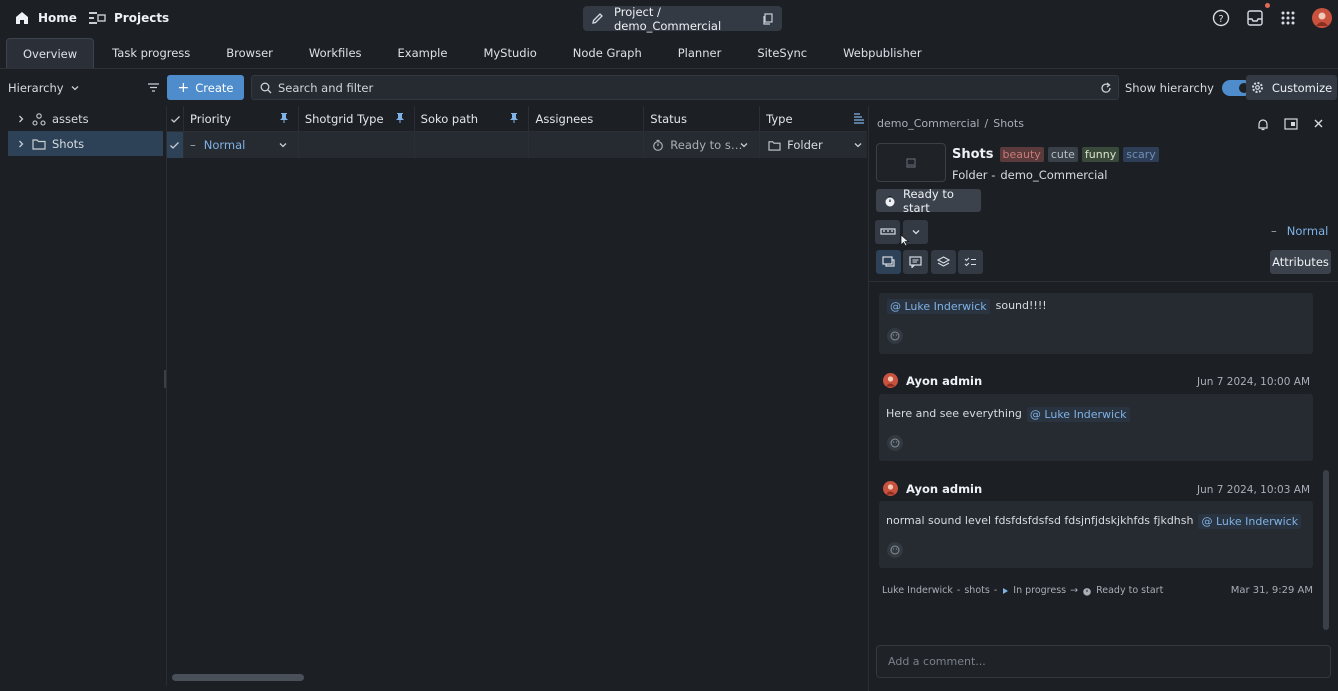  I want to click on tab-node-graph: Node Graph, so click(607, 53).